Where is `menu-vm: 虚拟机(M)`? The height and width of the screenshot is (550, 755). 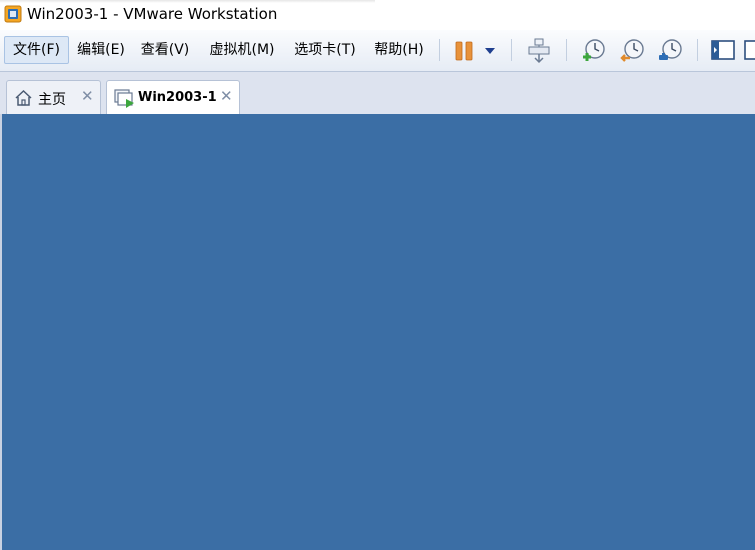
menu-vm: 虚拟机(M) is located at coordinates (242, 50).